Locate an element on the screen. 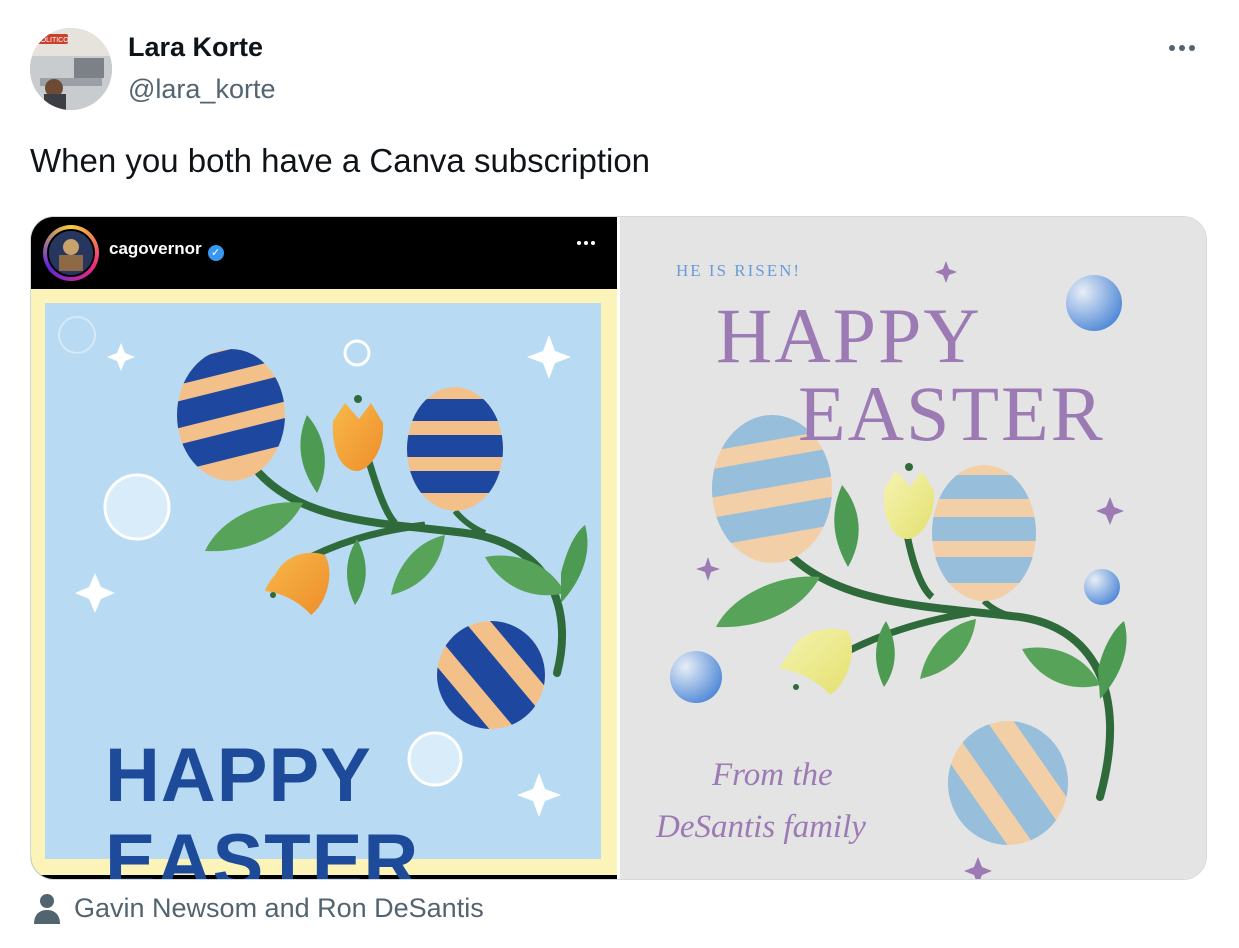  card-signoff-line2: DeSantis family is located at coordinates (761, 827).